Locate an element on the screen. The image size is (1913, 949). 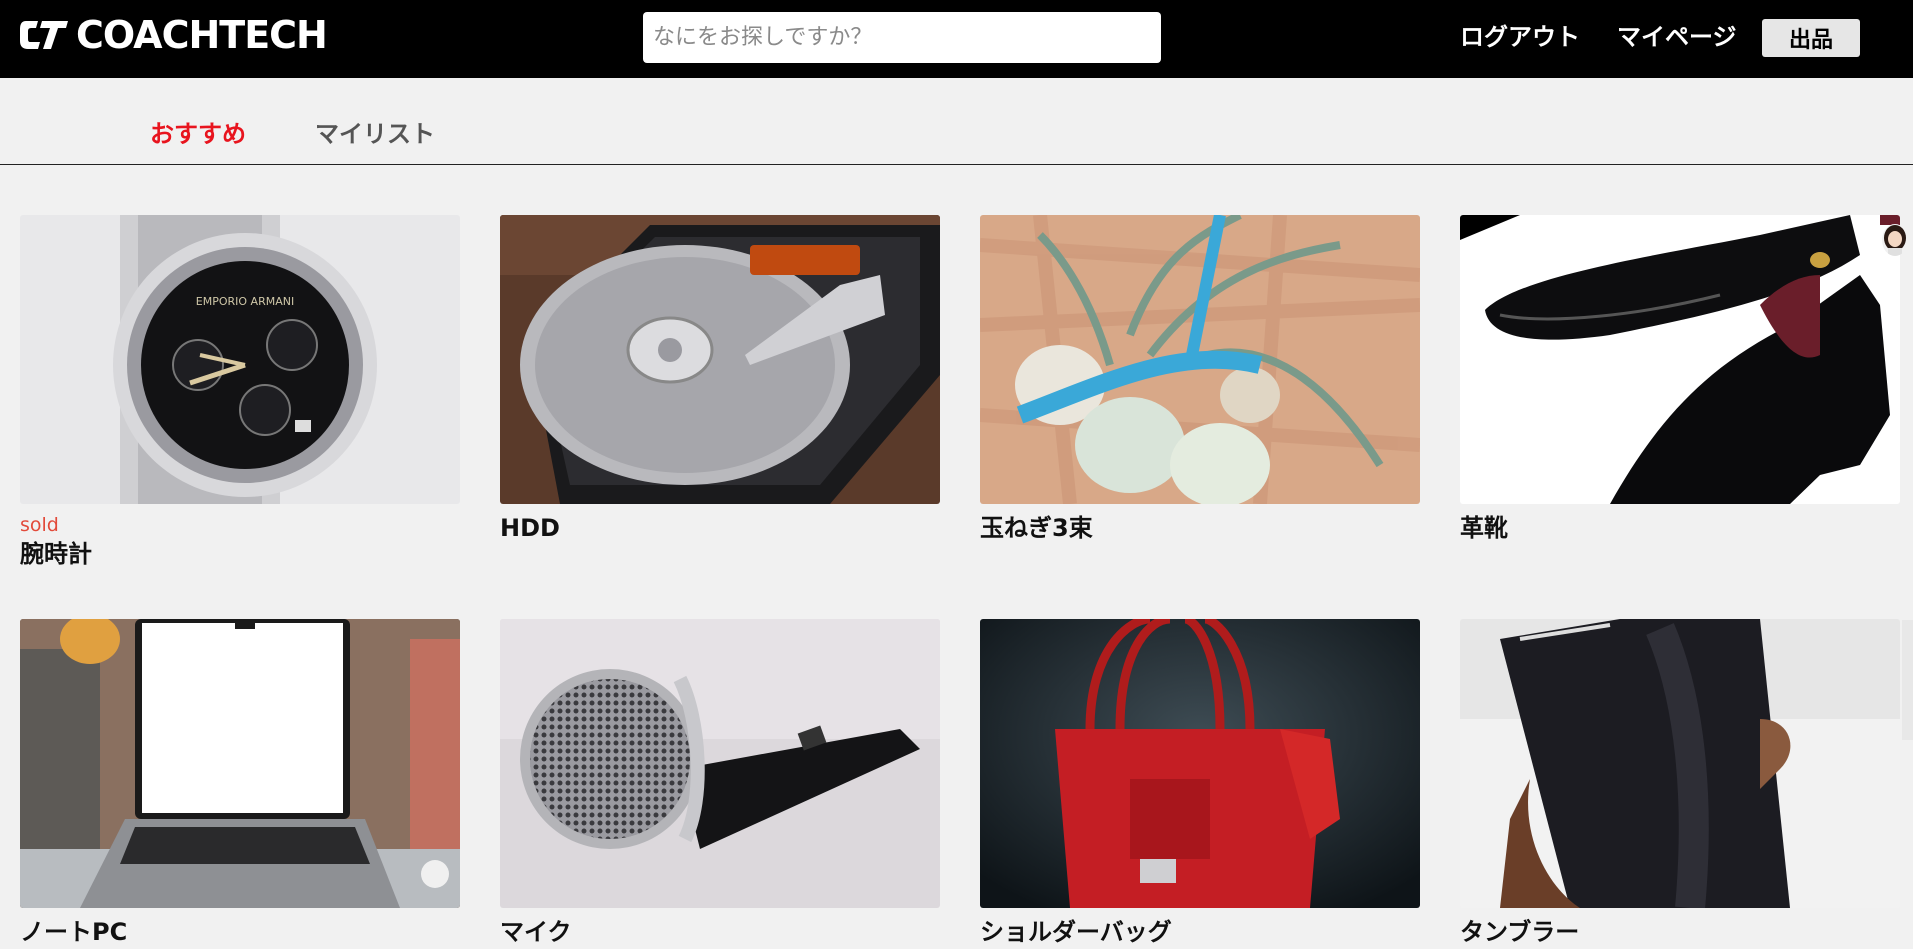
leather-shoes-image is located at coordinates (1680, 359).